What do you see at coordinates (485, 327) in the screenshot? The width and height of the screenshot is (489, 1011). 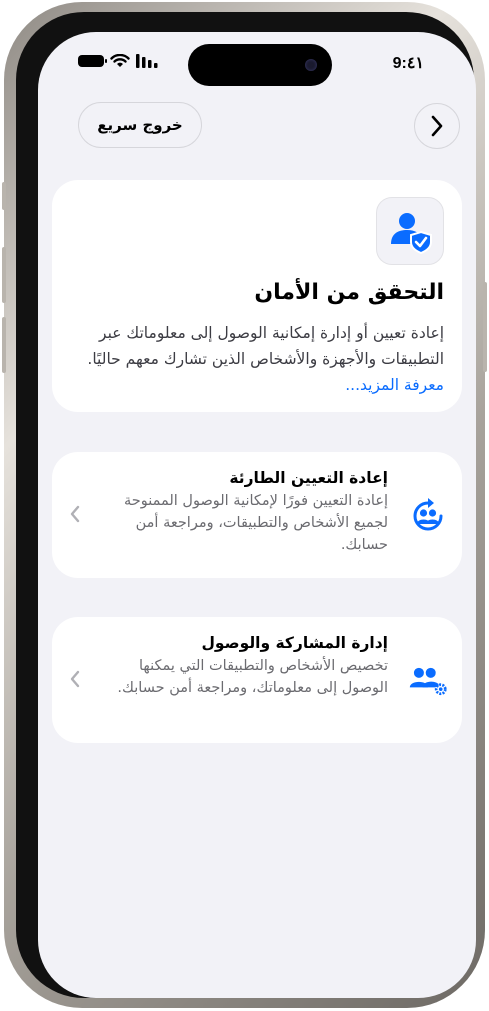 I see `side-button` at bounding box center [485, 327].